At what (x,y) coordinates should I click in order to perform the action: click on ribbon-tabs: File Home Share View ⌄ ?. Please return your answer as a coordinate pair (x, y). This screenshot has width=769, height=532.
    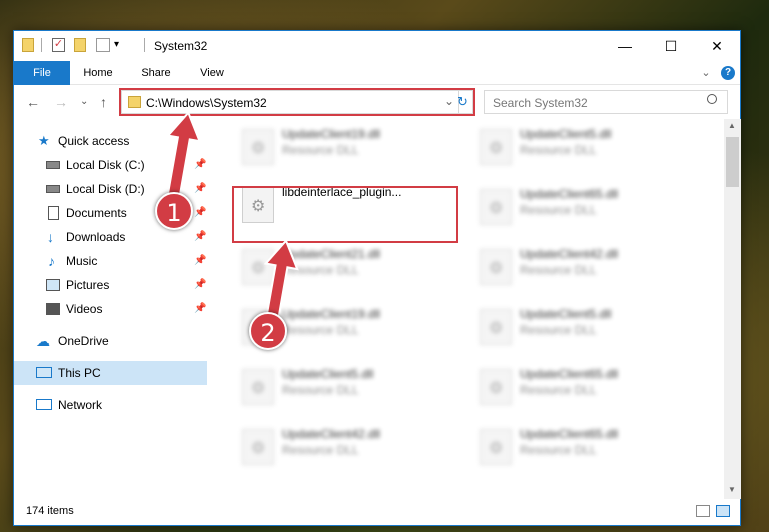
    Looking at the image, I should click on (377, 73).